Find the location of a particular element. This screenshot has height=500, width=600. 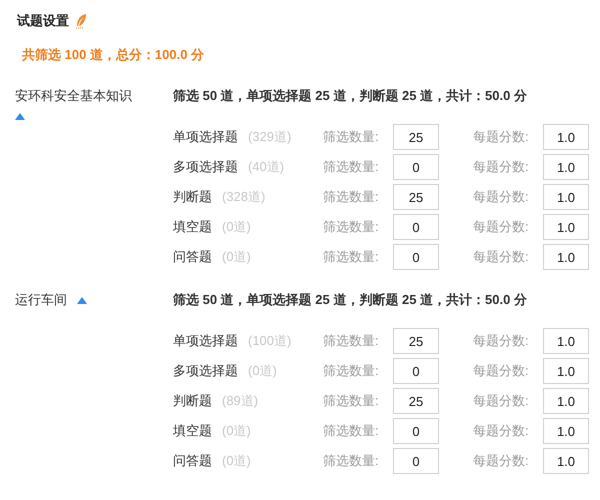

total-summary: 共筛选 100 道，总分：100.0 分 is located at coordinates (114, 55).